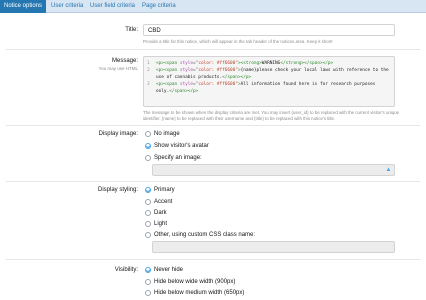 Image resolution: width=426 pixels, height=300 pixels. I want to click on display-image-label: Display image:, so click(118, 134).